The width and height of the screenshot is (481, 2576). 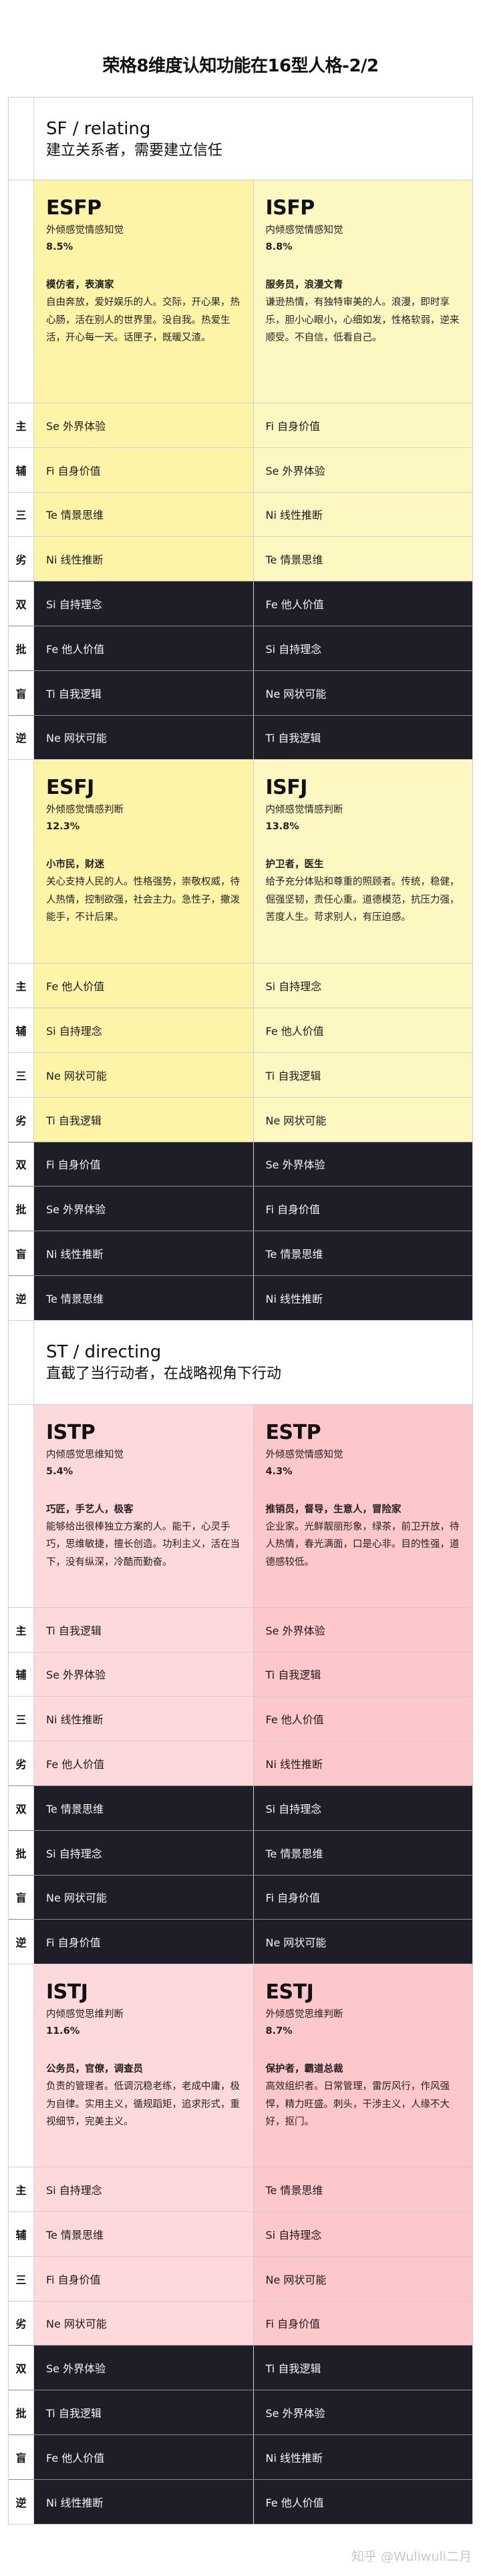 I want to click on function-row: 劣 Fe 他人价值 Ni 线性推断, so click(x=240, y=1763).